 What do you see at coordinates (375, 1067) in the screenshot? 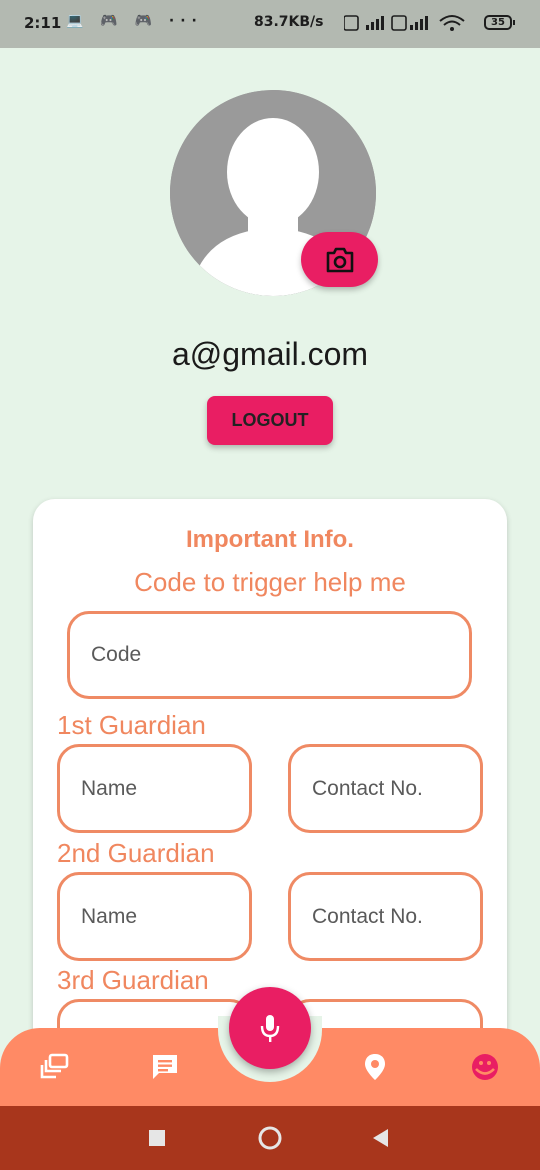
I see `location-pin-icon` at bounding box center [375, 1067].